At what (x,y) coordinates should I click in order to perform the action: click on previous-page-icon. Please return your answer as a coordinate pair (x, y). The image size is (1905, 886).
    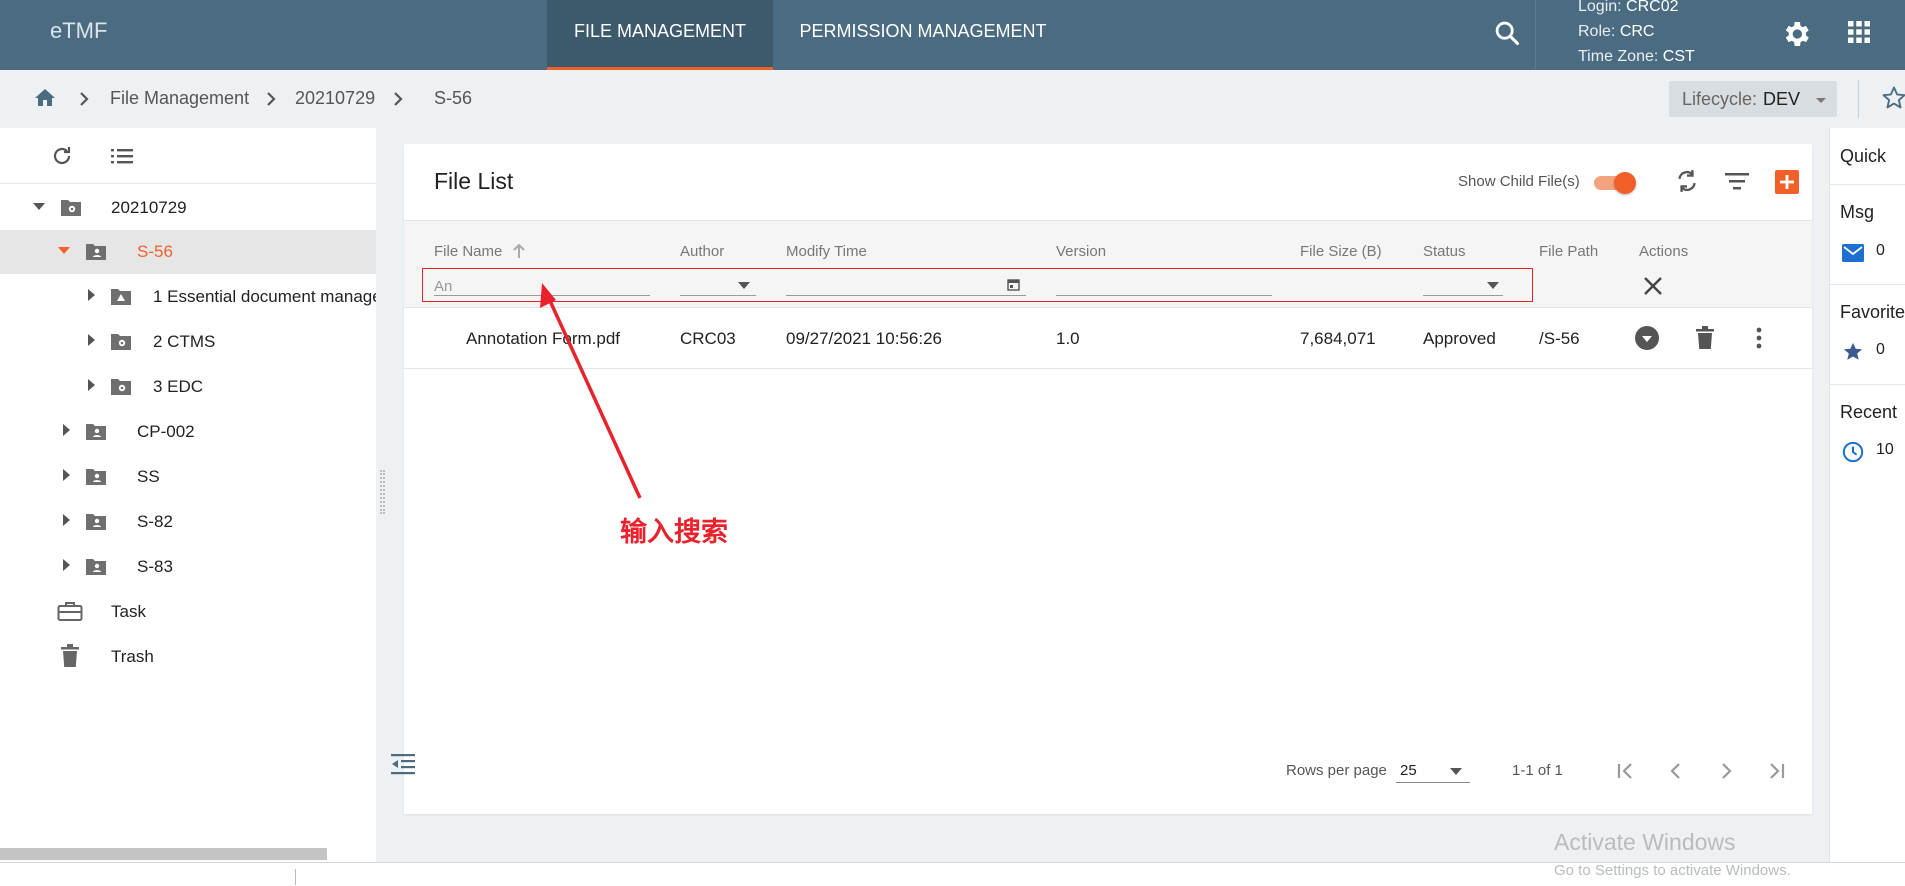
    Looking at the image, I should click on (1676, 771).